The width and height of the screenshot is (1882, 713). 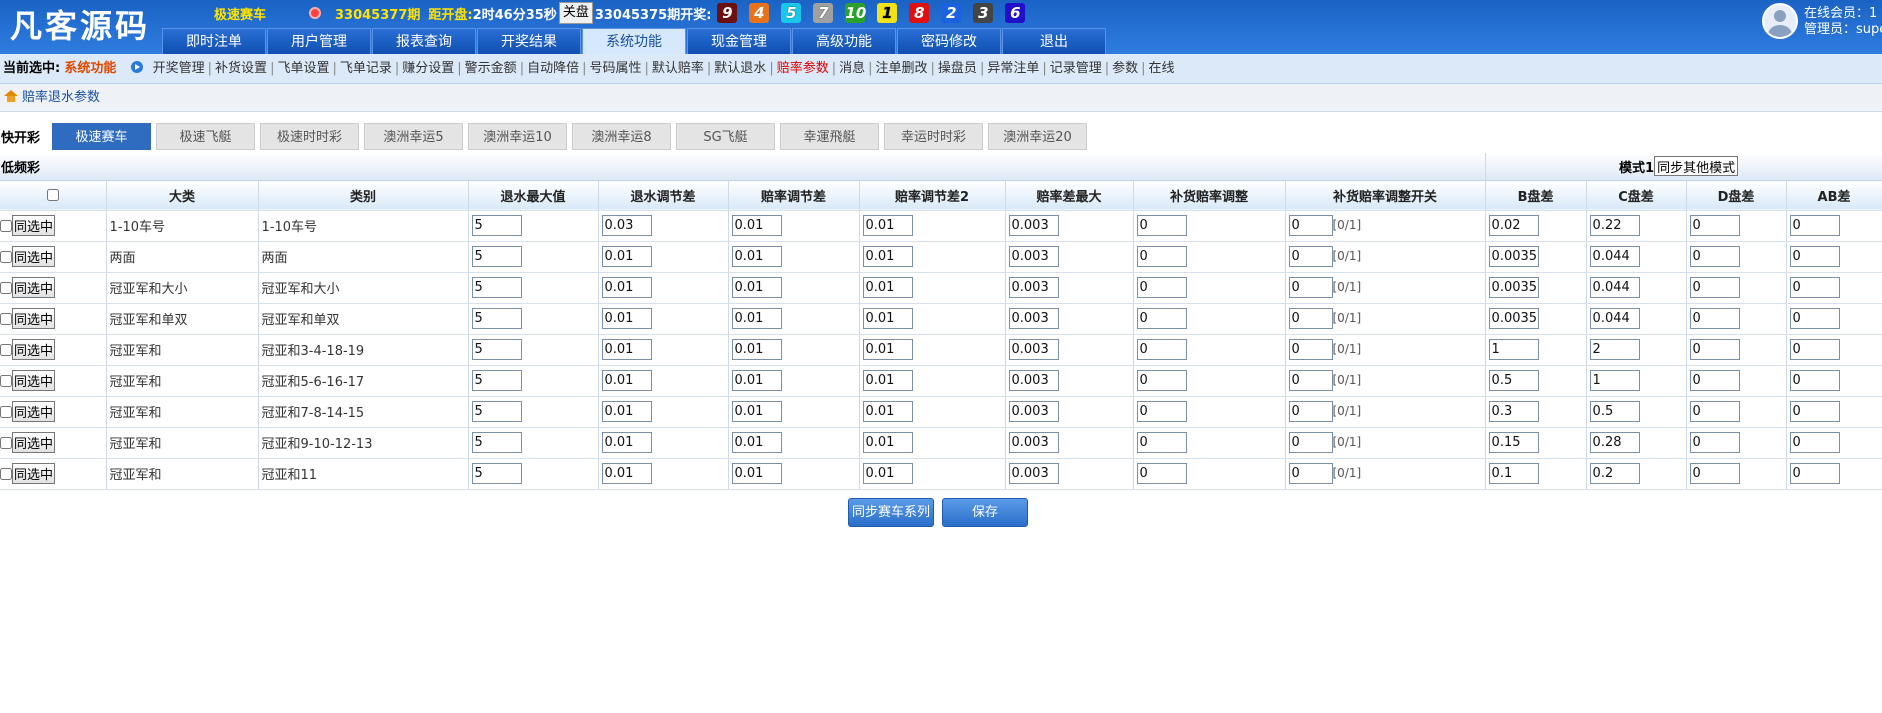 What do you see at coordinates (214, 41) in the screenshot?
I see `nav-item: 即时注单` at bounding box center [214, 41].